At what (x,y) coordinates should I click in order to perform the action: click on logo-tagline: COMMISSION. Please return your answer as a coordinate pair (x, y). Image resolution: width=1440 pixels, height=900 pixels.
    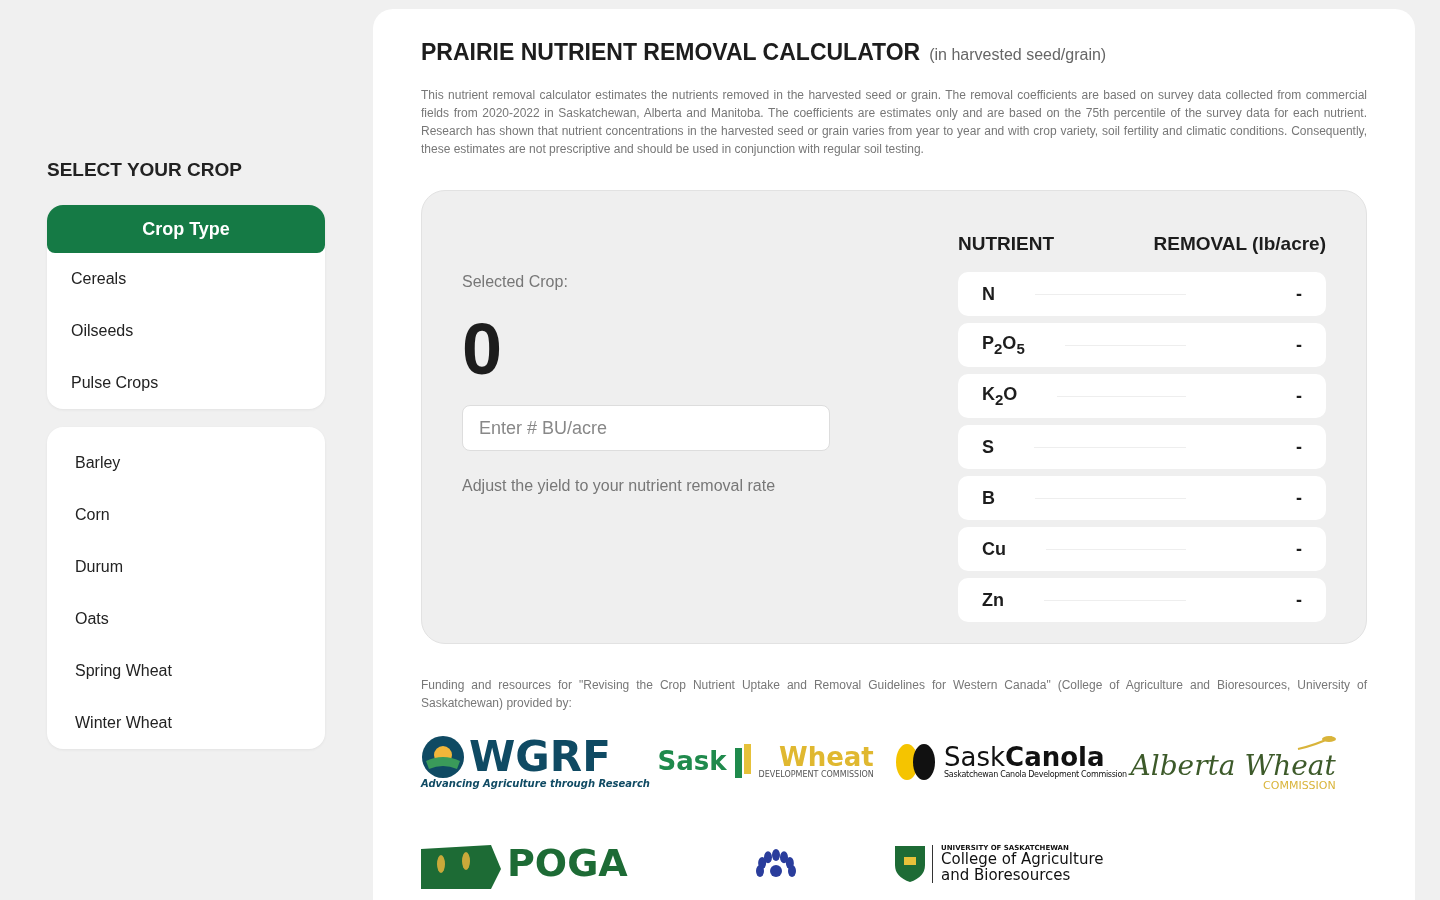
    Looking at the image, I should click on (1299, 785).